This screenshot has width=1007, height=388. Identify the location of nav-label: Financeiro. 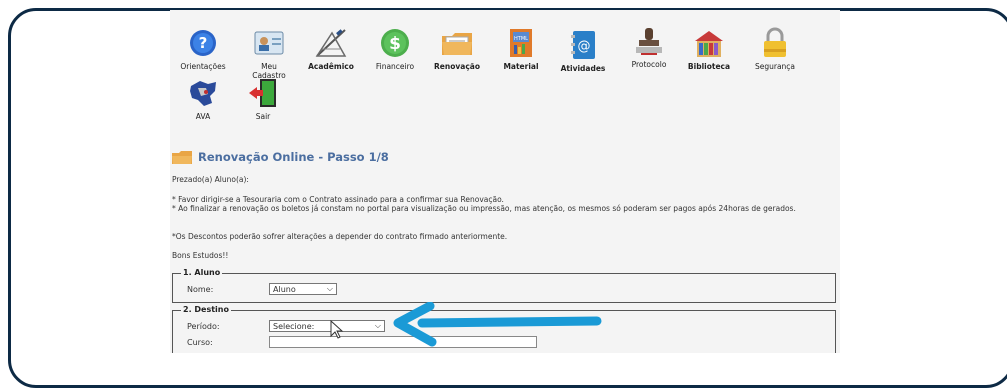
(395, 66).